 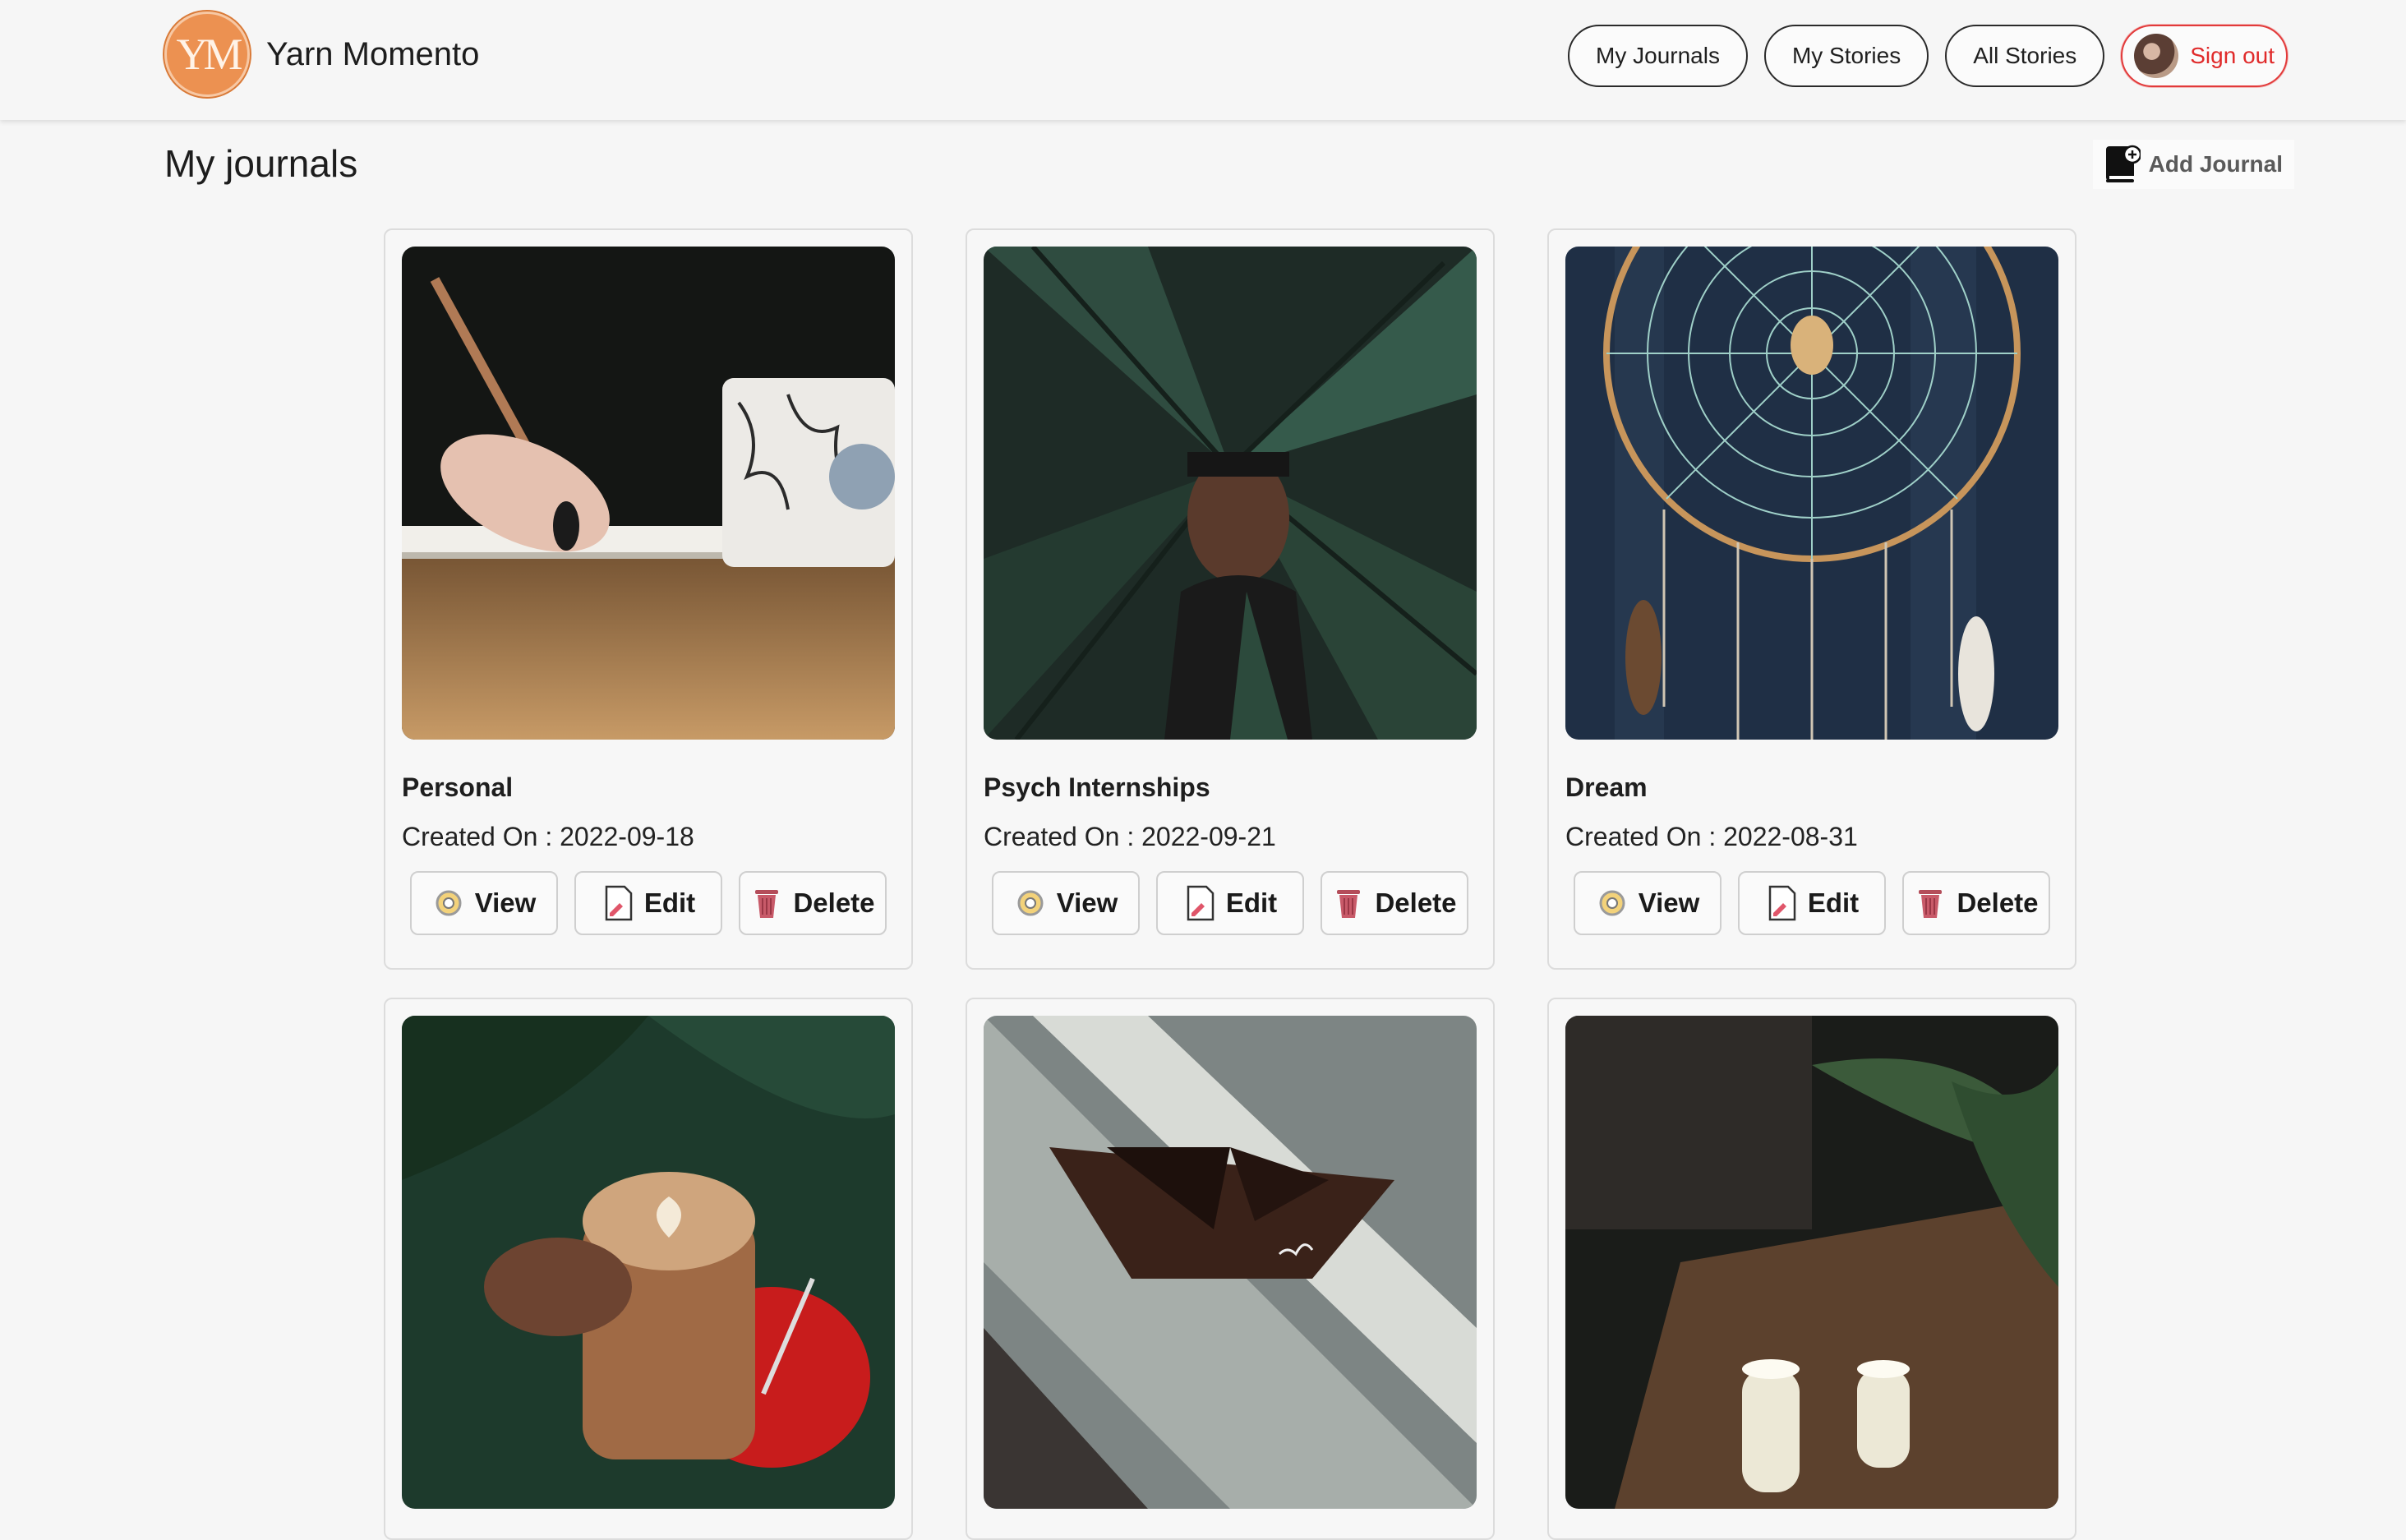 What do you see at coordinates (1130, 837) in the screenshot?
I see `journal-created-date: Created On : 2022-09-21` at bounding box center [1130, 837].